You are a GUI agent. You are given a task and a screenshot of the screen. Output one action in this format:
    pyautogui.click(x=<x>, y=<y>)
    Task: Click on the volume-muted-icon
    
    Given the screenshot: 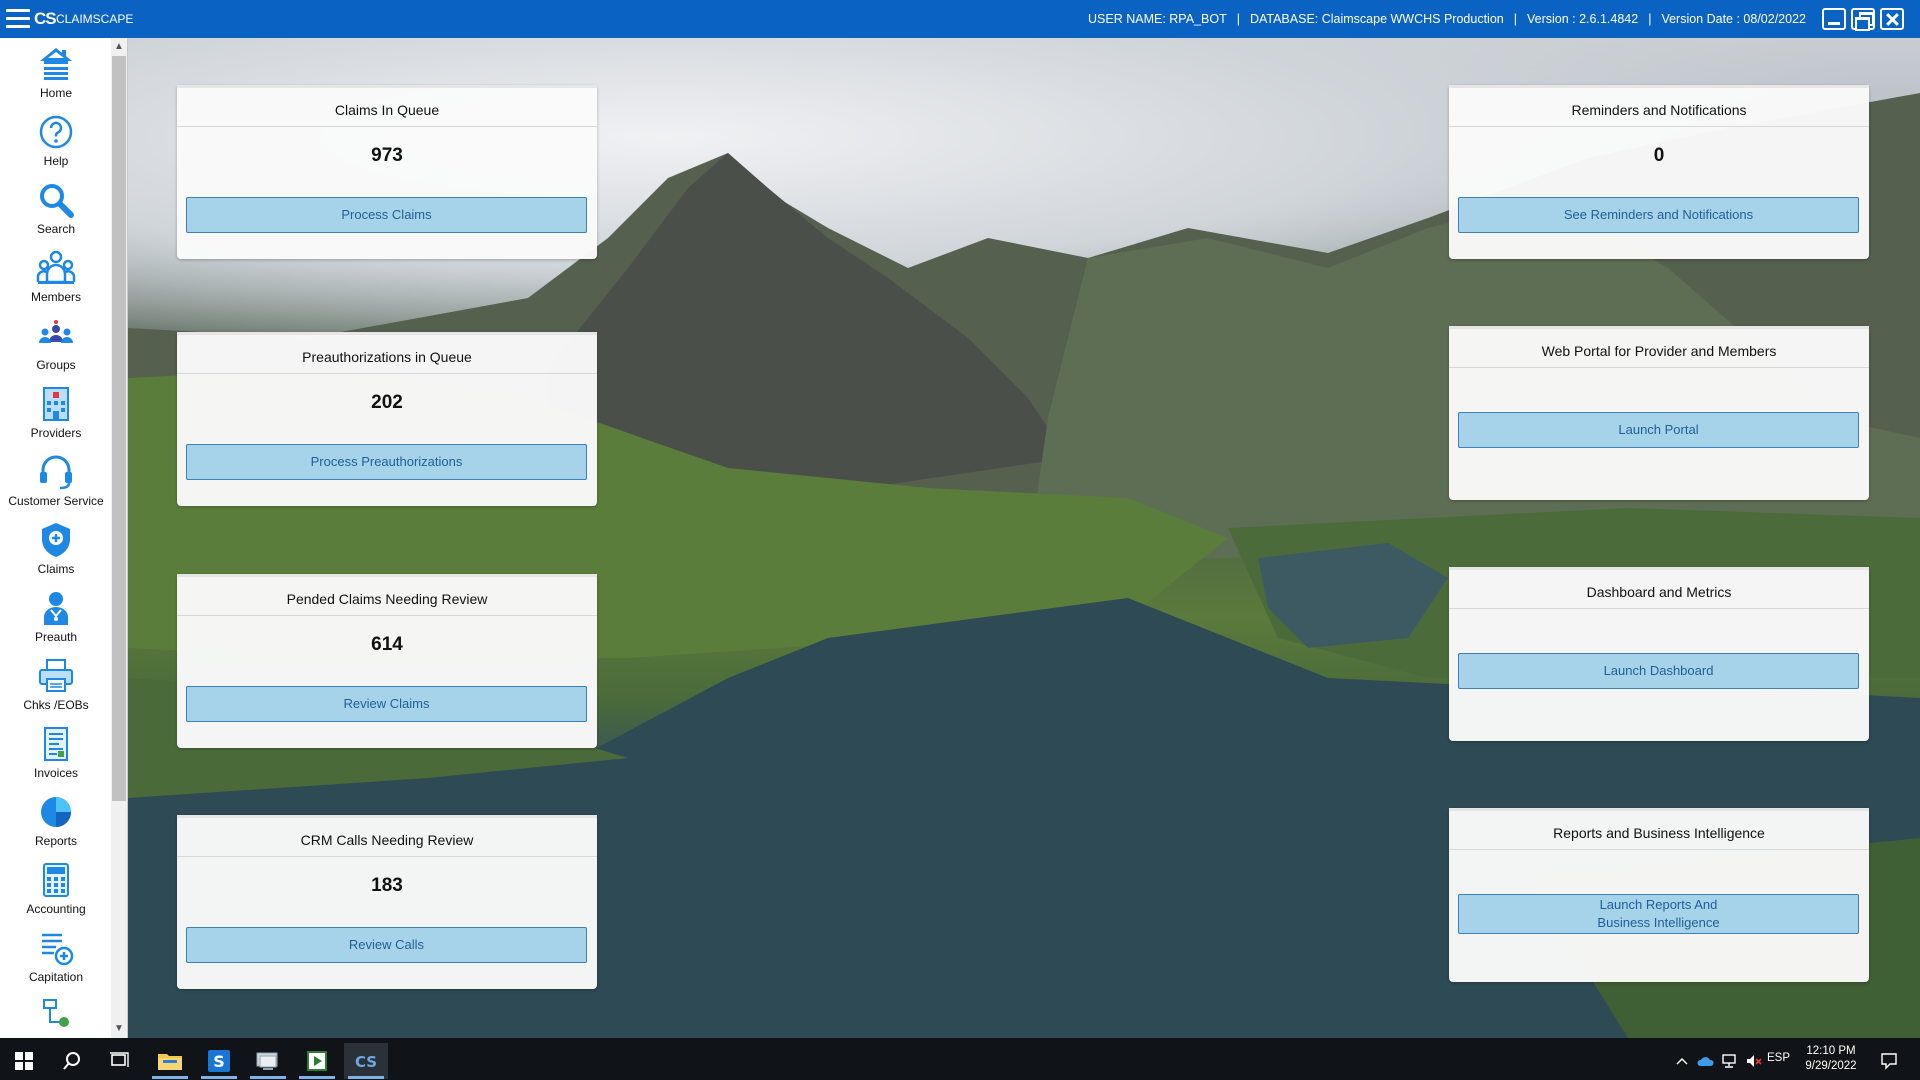 What is the action you would take?
    pyautogui.click(x=1754, y=1061)
    